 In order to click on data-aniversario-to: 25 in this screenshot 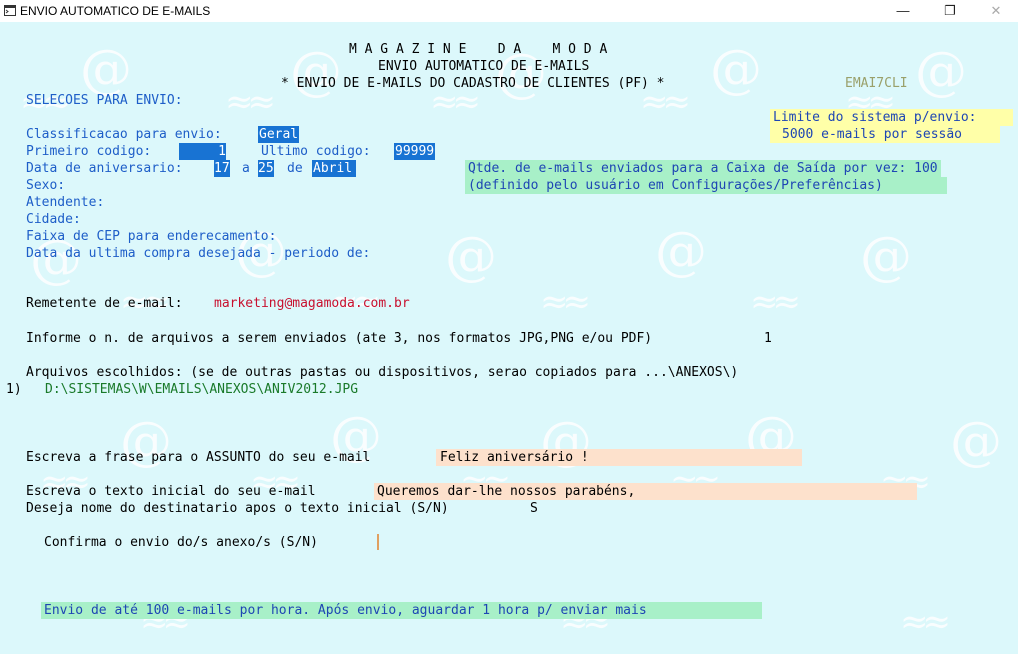, I will do `click(266, 168)`.